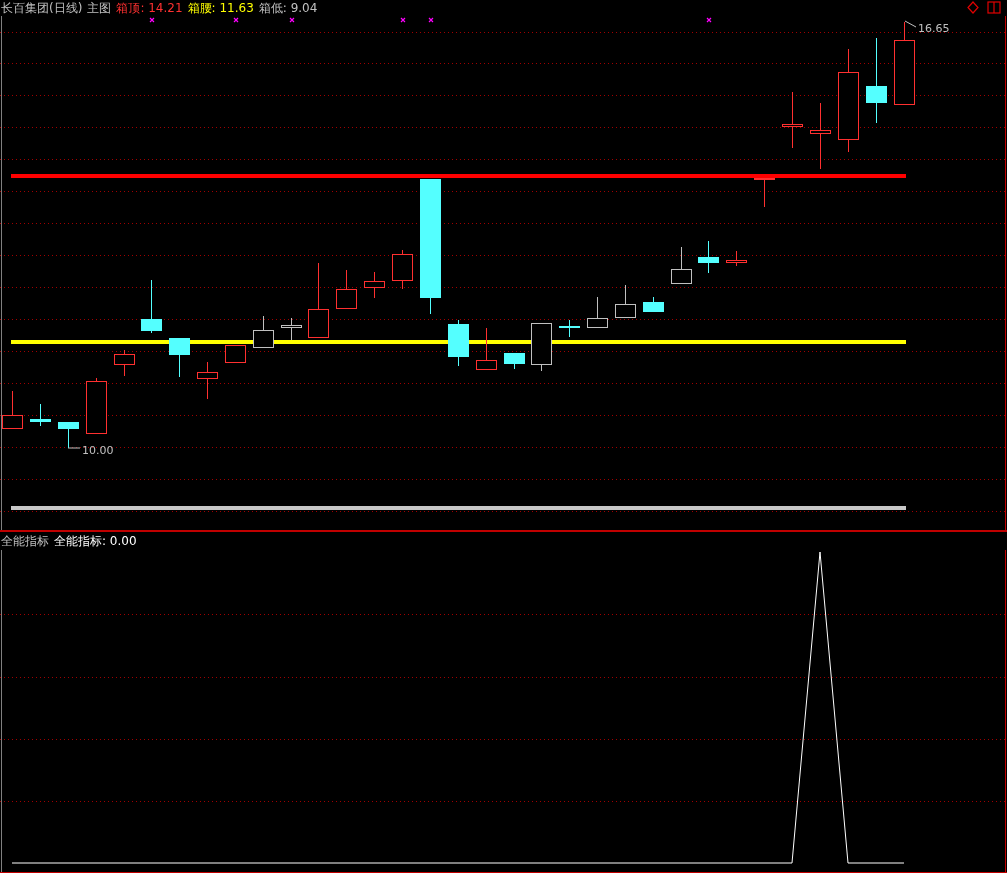  I want to click on legend-value: 箱腰: 11.63, so click(220, 8).